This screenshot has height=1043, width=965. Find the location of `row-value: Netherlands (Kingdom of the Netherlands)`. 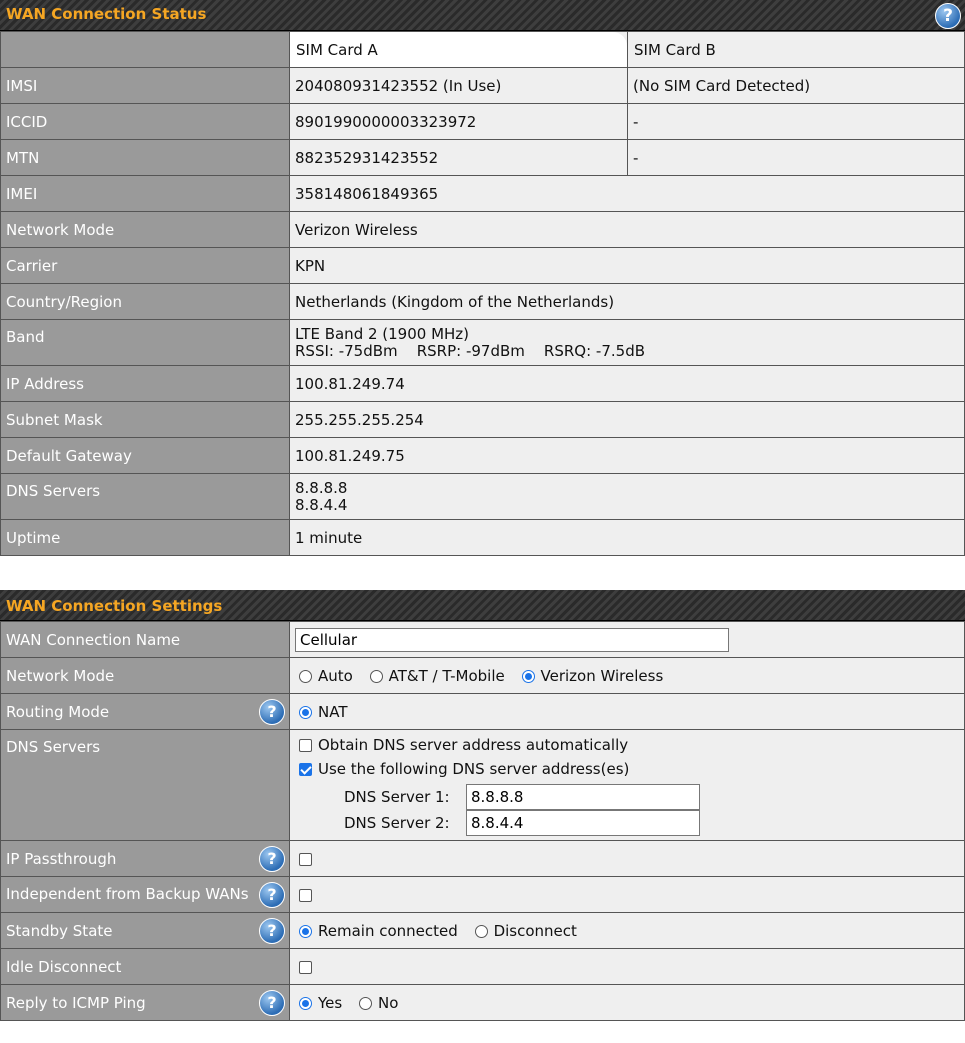

row-value: Netherlands (Kingdom of the Netherlands) is located at coordinates (627, 301).